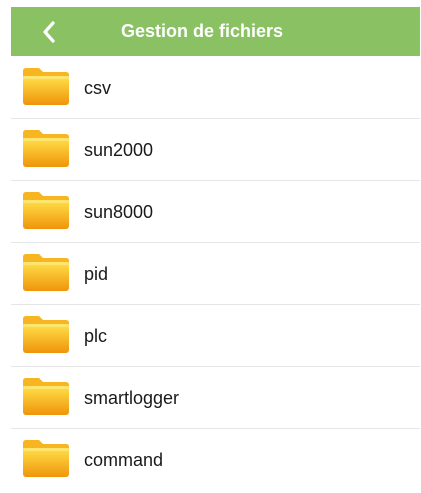 The height and width of the screenshot is (493, 421). Describe the element at coordinates (202, 31) in the screenshot. I see `page-title: Gestion de fichiers` at that location.